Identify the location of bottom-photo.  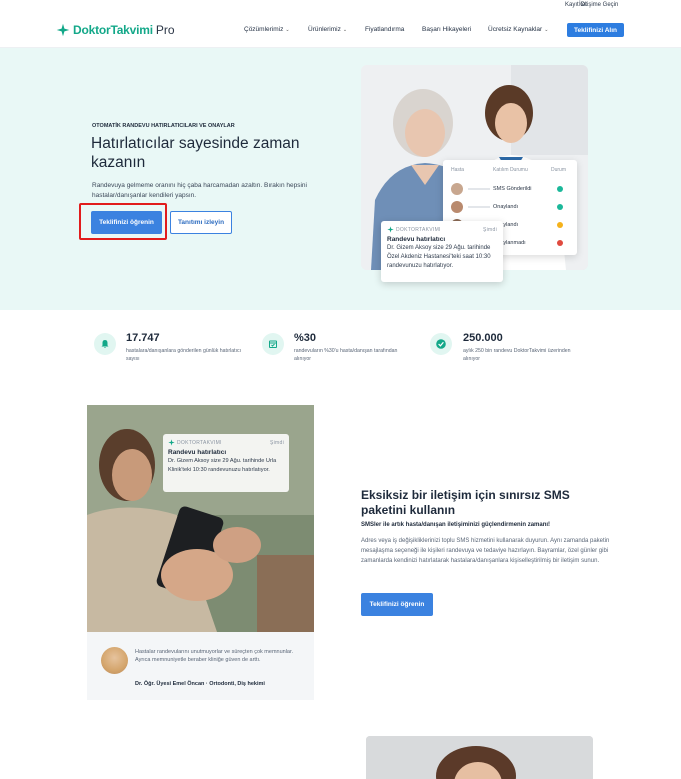
(479, 757).